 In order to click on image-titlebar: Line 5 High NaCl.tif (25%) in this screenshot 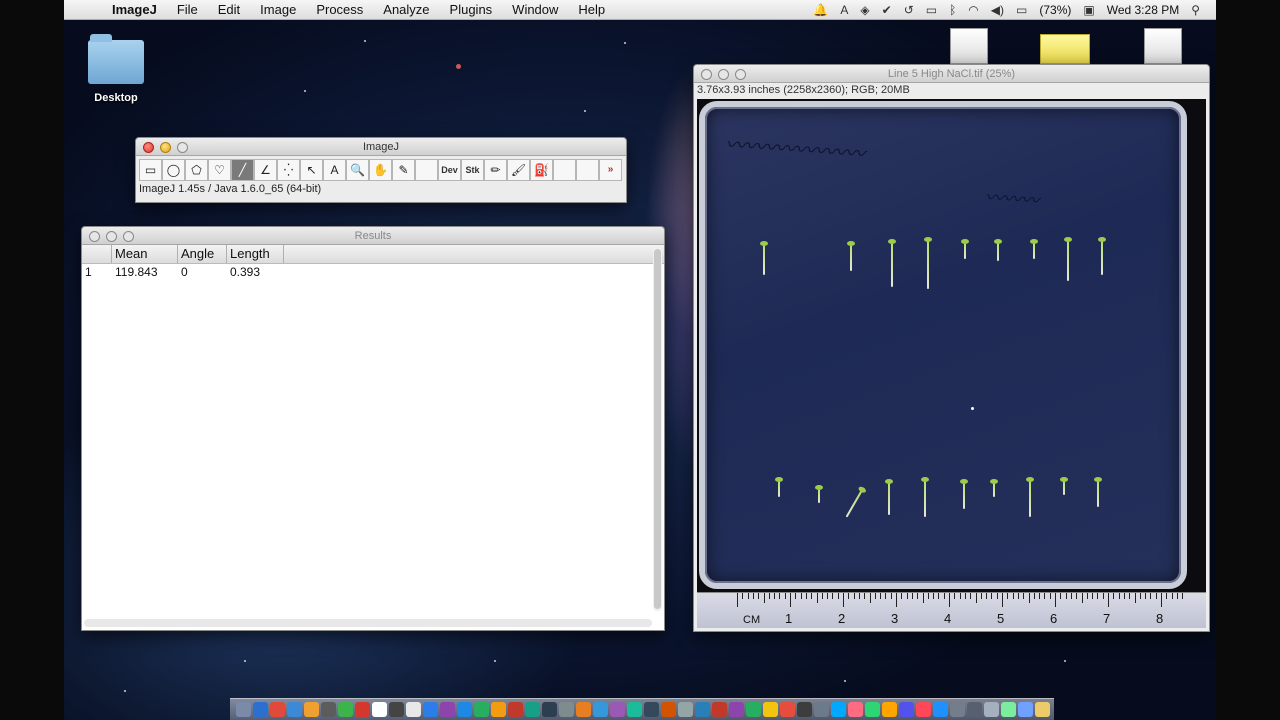, I will do `click(951, 74)`.